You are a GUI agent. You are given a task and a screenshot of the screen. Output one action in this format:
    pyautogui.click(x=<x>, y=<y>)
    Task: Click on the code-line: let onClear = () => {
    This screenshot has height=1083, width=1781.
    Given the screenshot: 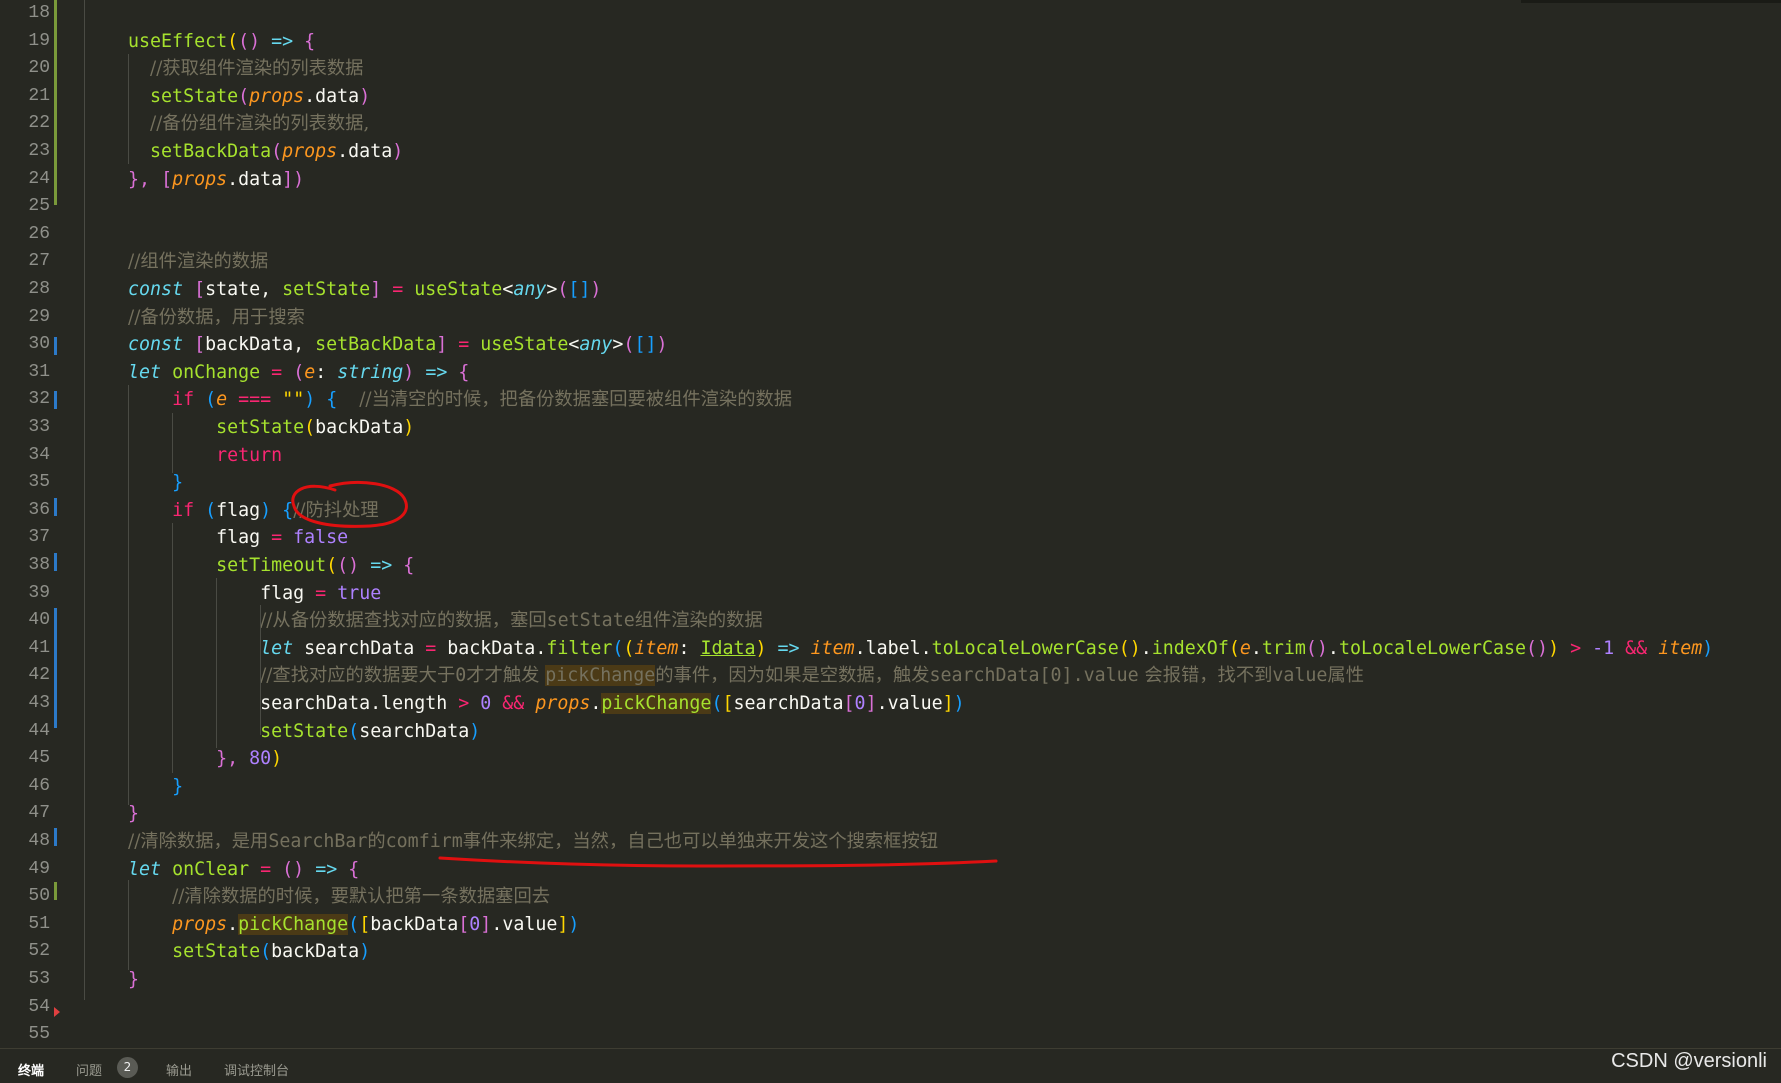 What is the action you would take?
    pyautogui.click(x=221, y=870)
    